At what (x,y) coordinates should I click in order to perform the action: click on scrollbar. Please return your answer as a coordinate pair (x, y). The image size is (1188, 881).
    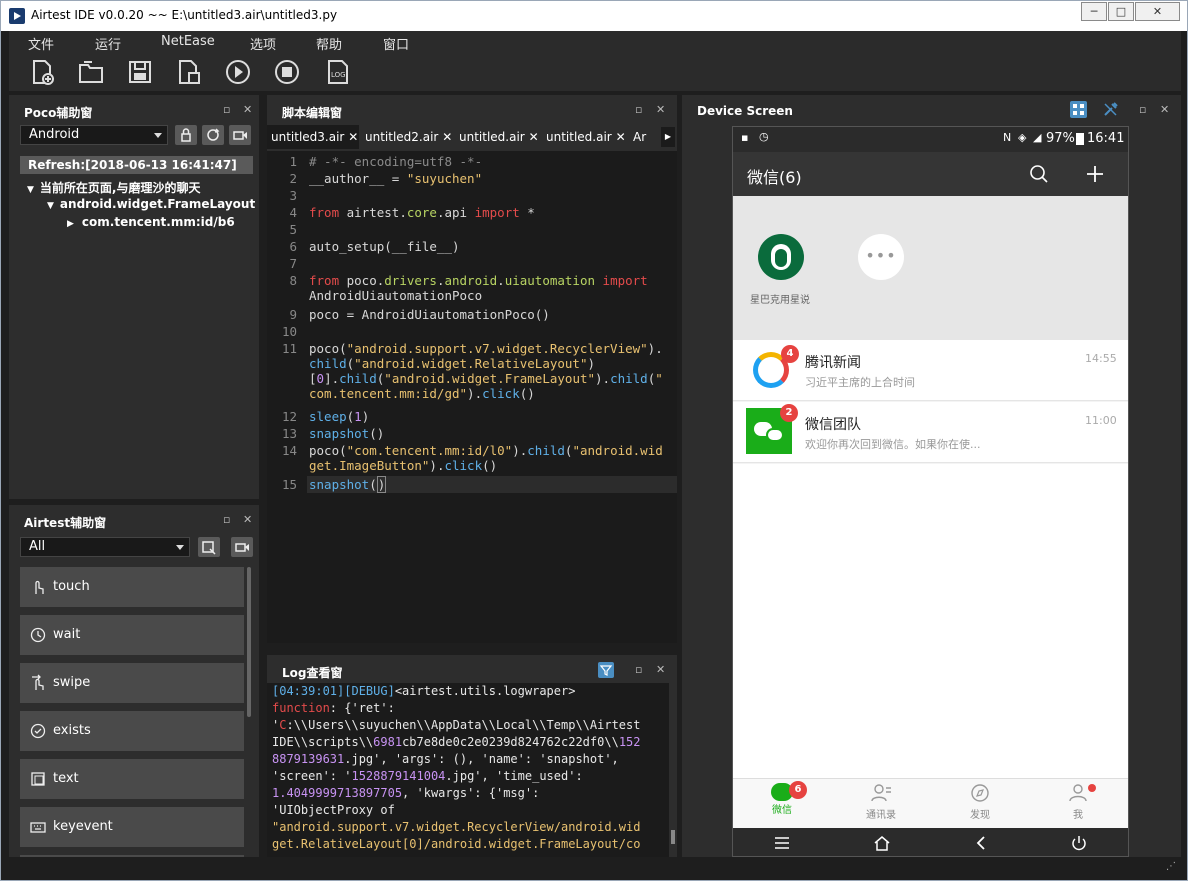
    Looking at the image, I should click on (249, 642).